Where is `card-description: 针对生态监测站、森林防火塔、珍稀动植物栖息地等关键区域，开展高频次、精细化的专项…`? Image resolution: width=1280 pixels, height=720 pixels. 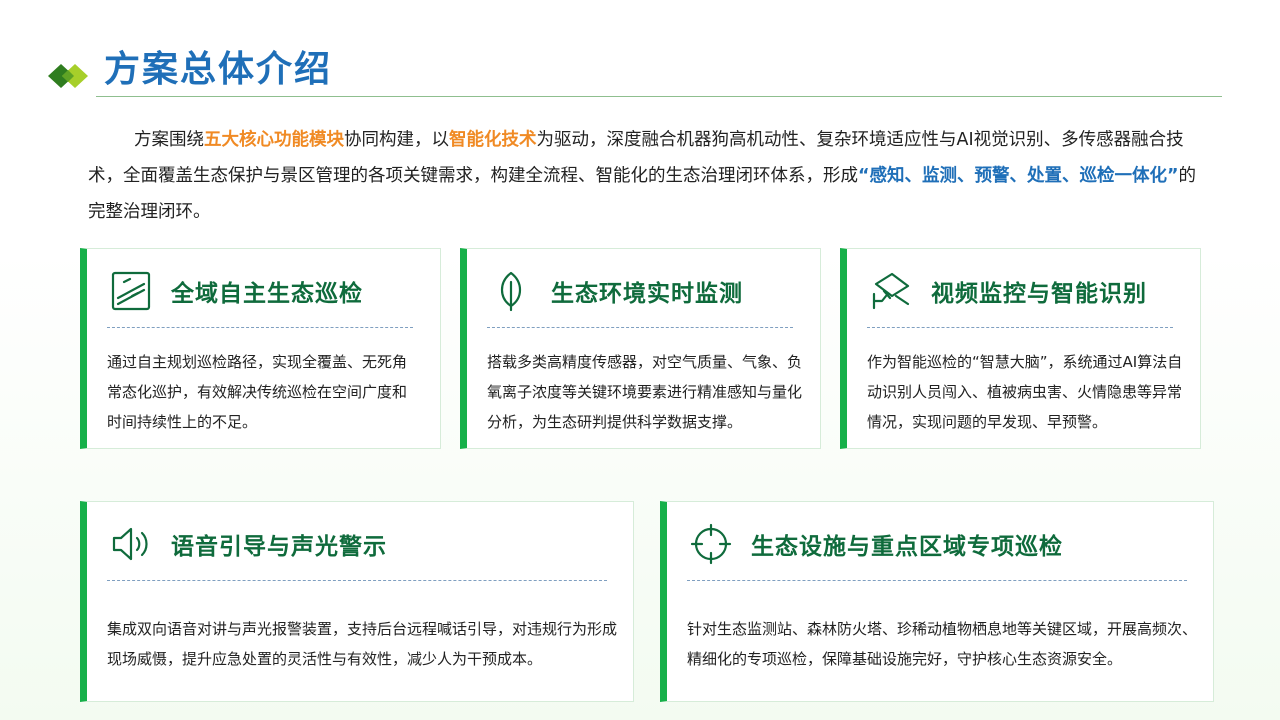 card-description: 针对生态监测站、森林防火塔、珍稀动植物栖息地等关键区域，开展高频次、精细化的专项… is located at coordinates (942, 644).